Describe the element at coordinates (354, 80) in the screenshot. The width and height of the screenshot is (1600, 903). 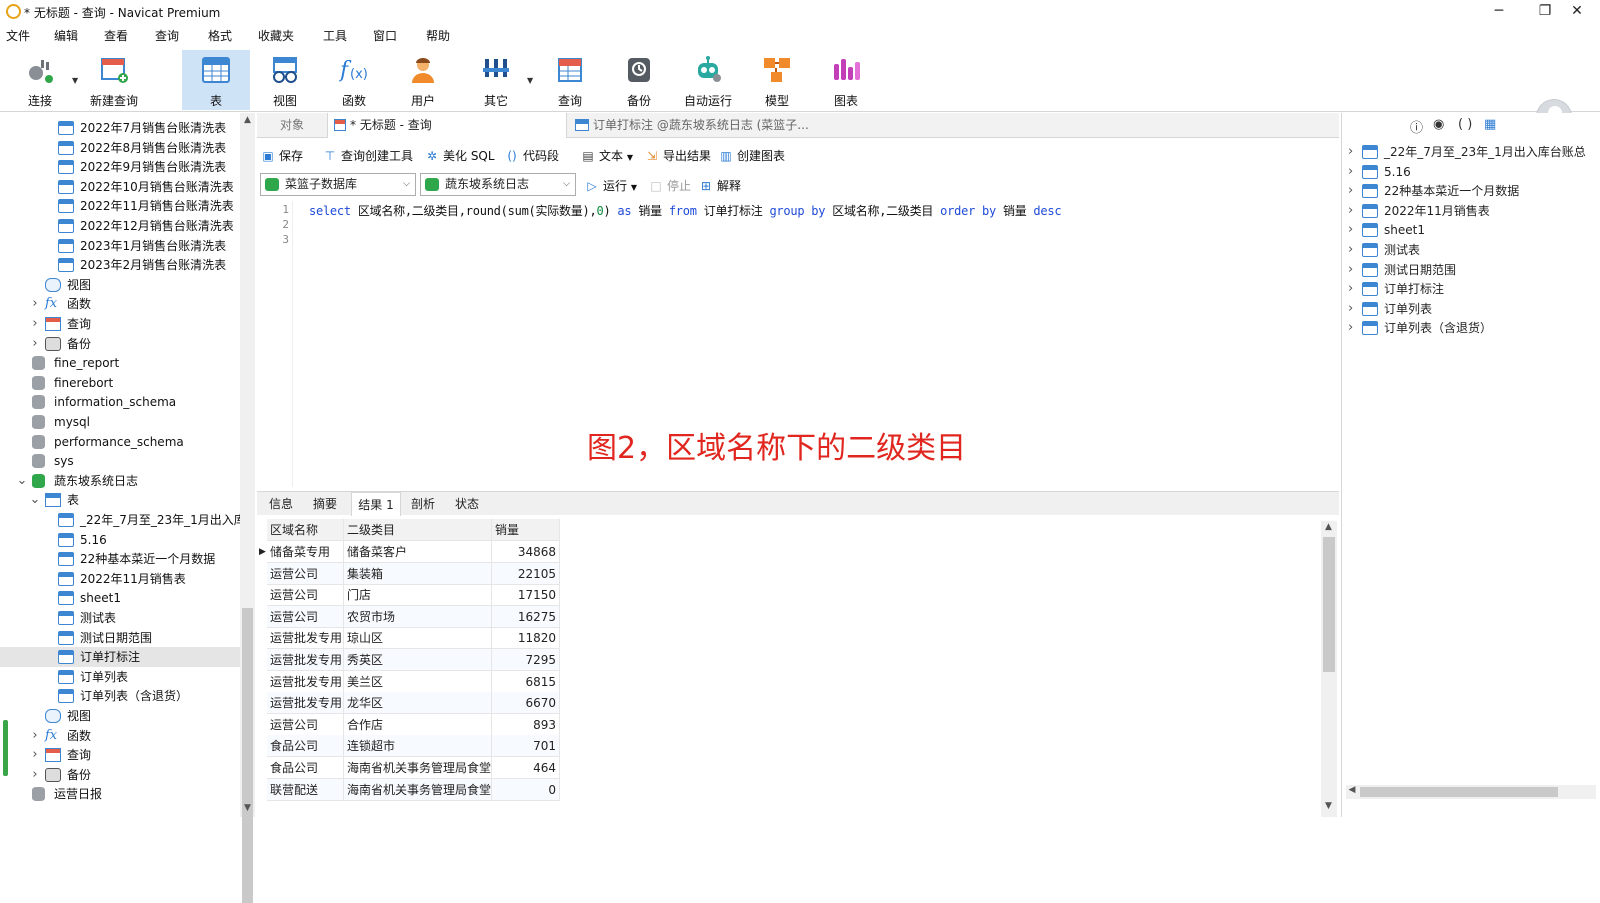
I see `toolbar-function-button: f (x) 函数` at that location.